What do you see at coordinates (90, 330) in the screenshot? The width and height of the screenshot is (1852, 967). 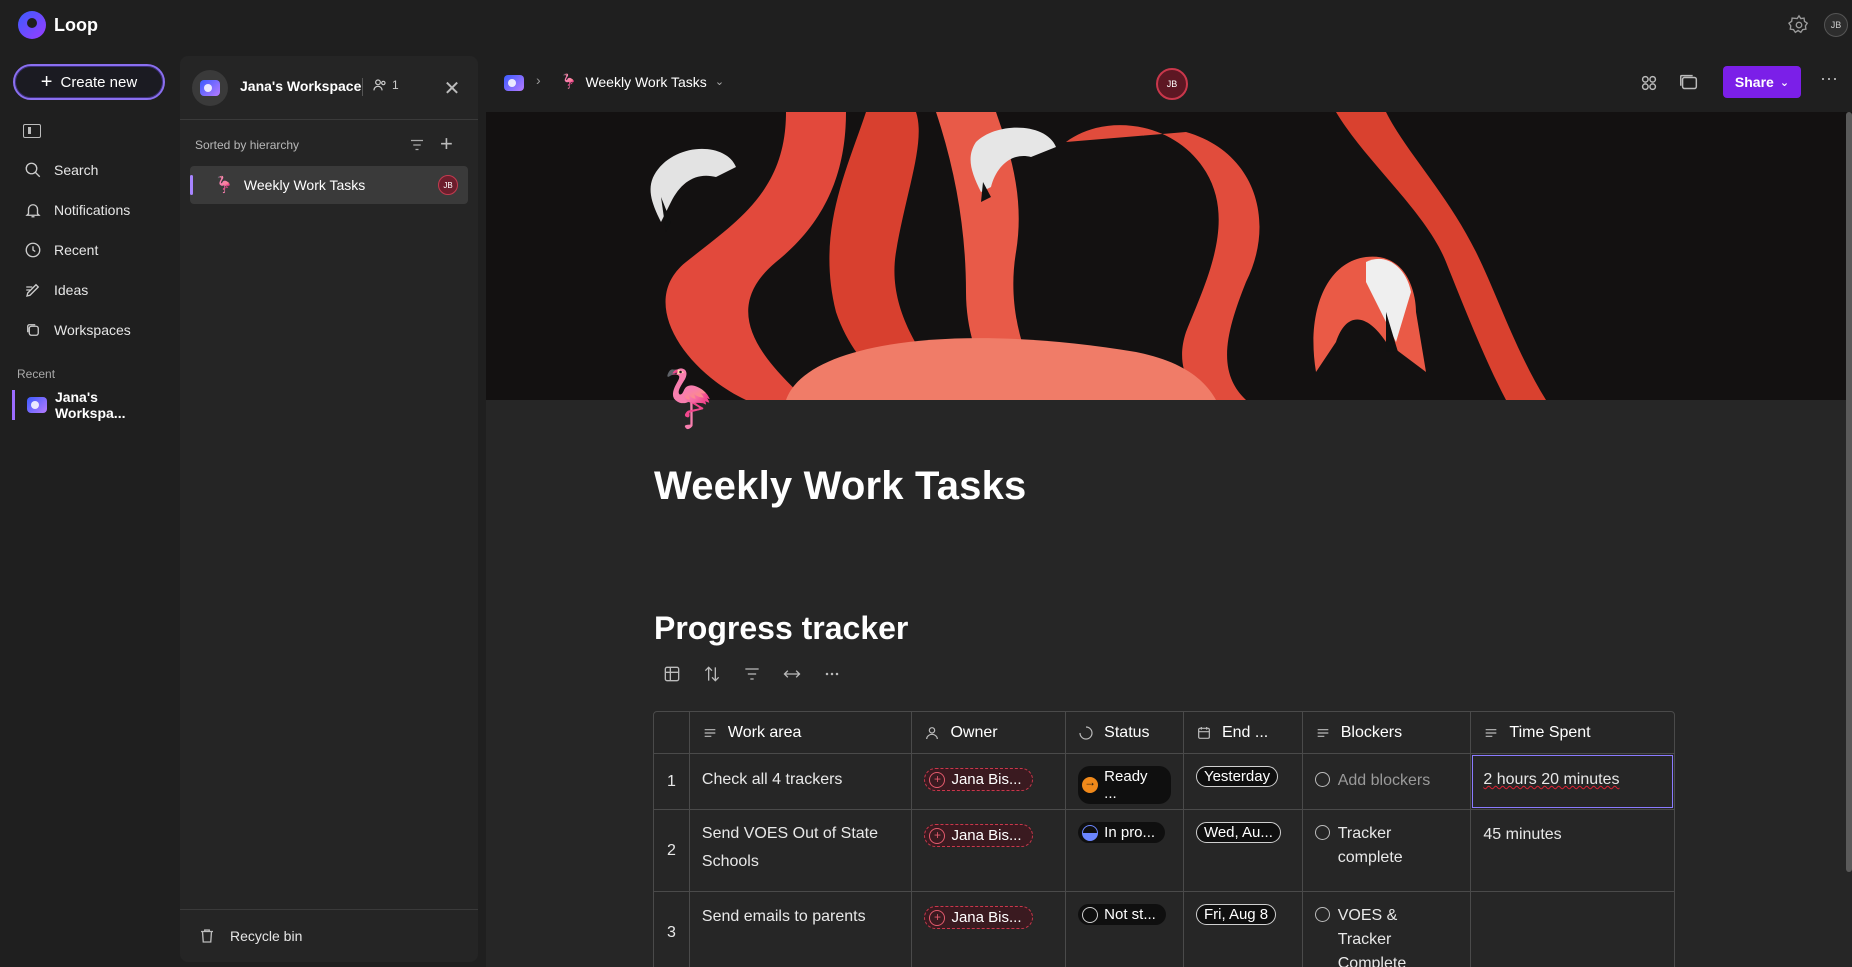 I see `nav-item-workspaces: Workspaces` at bounding box center [90, 330].